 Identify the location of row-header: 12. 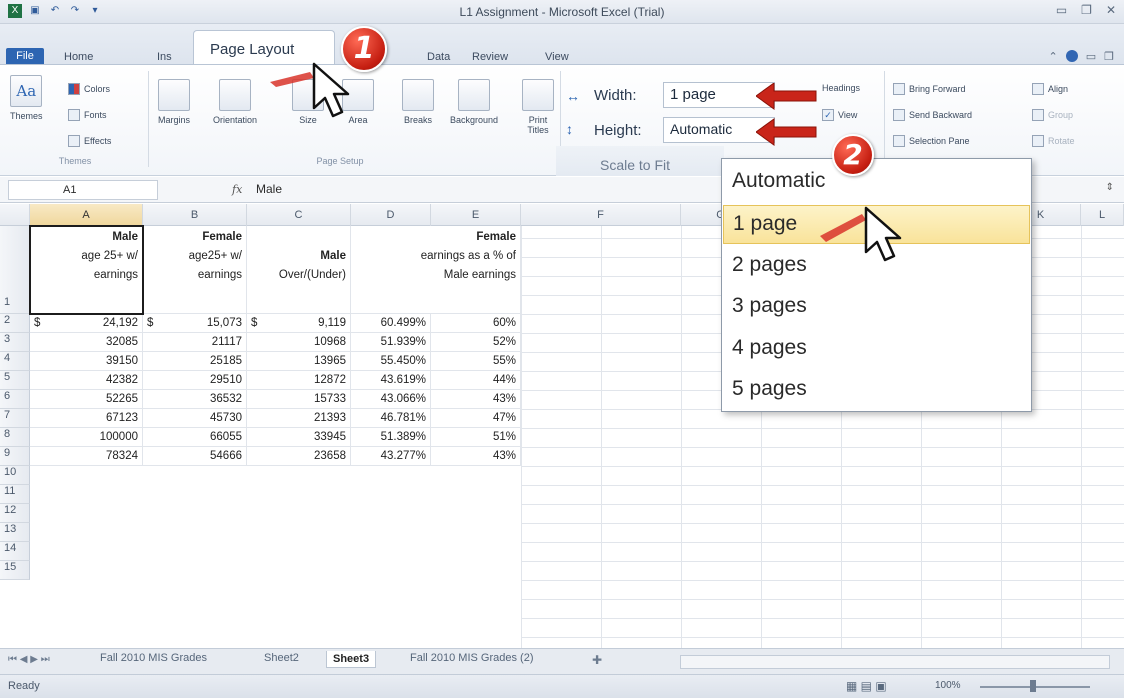
(15, 513).